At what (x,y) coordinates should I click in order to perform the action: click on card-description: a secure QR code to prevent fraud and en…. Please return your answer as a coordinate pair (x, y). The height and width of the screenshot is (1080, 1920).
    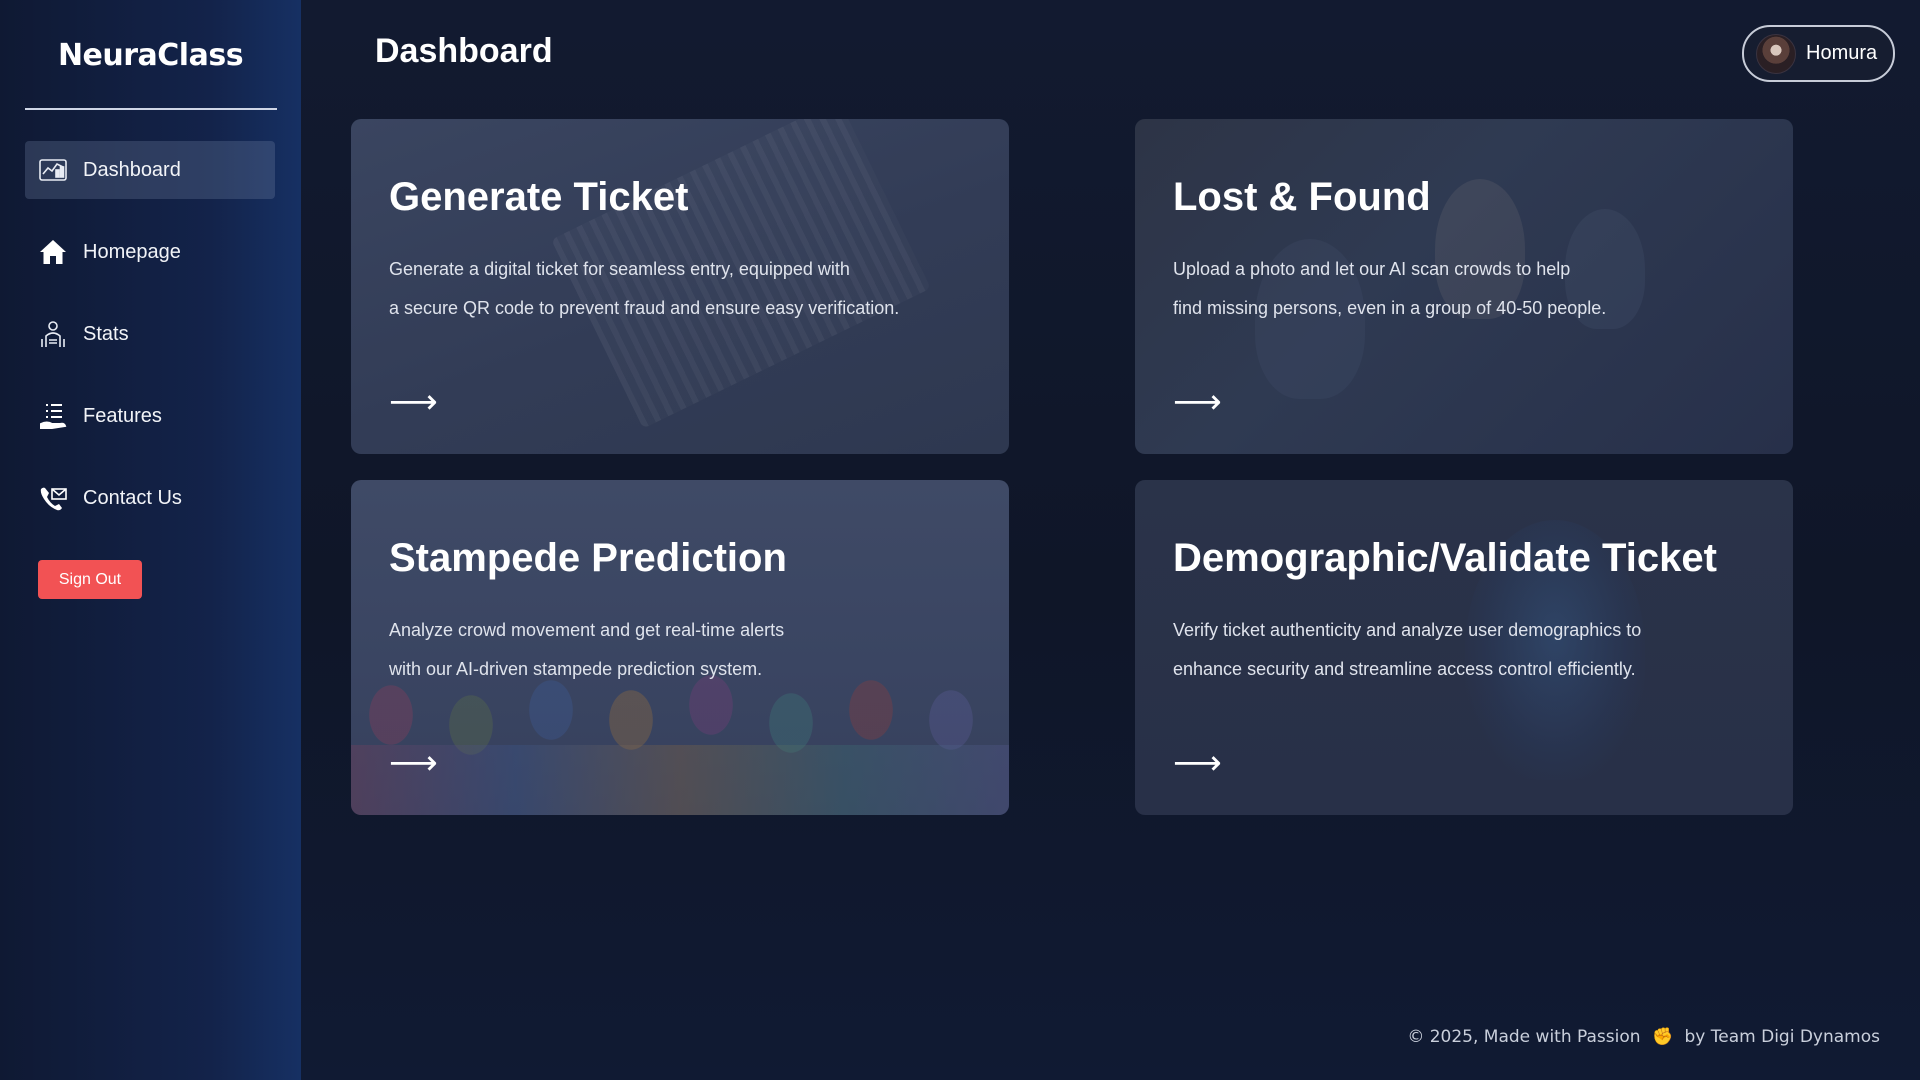
    Looking at the image, I should click on (644, 308).